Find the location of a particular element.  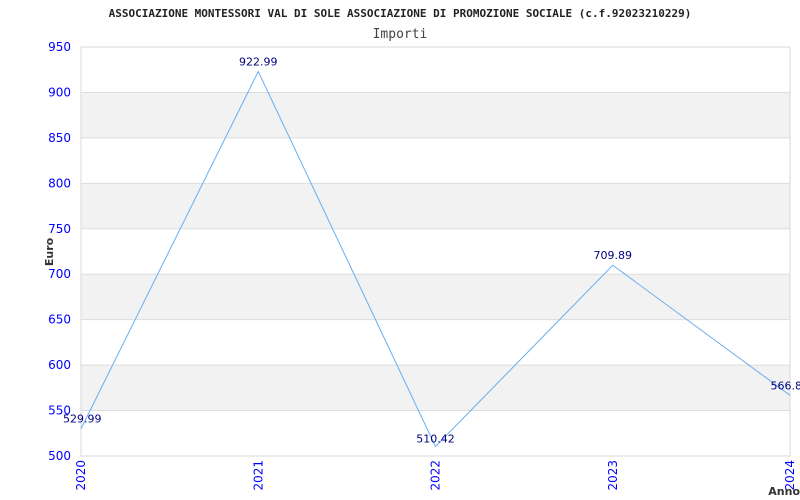

y-tick-label: 650 is located at coordinates (59, 320).